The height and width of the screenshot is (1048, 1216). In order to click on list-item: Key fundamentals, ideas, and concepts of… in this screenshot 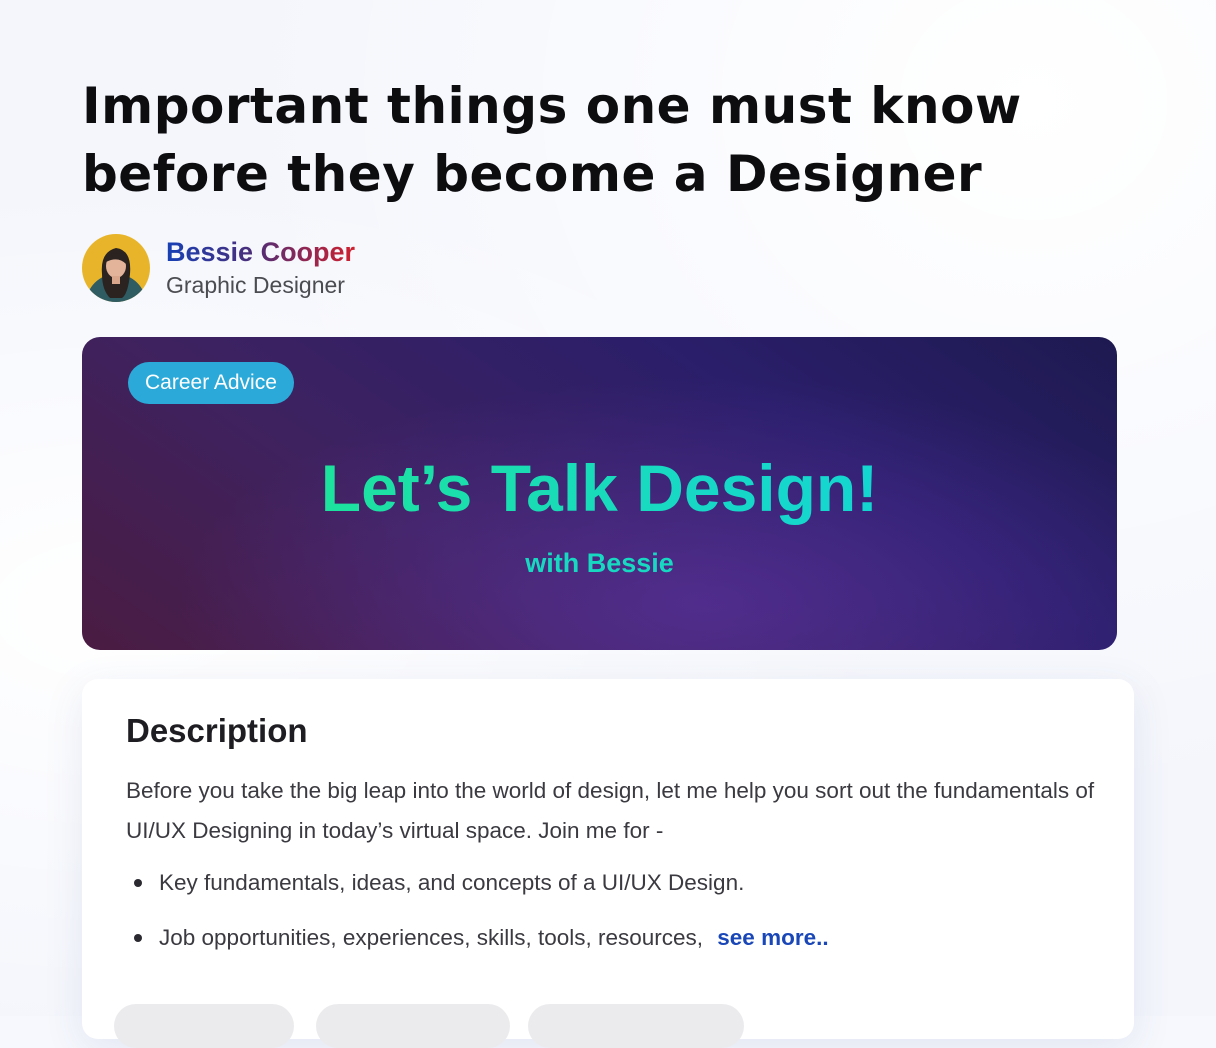, I will do `click(477, 883)`.